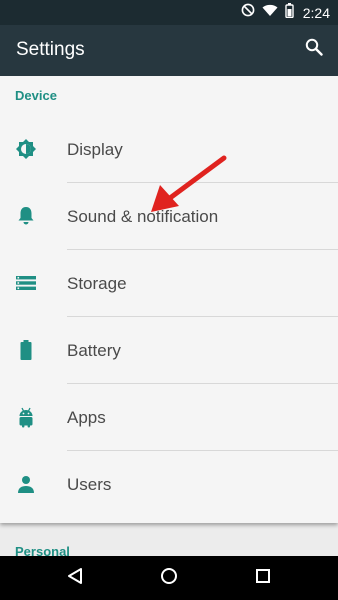 The height and width of the screenshot is (600, 338). I want to click on annotation-arrow-icon, so click(189, 183).